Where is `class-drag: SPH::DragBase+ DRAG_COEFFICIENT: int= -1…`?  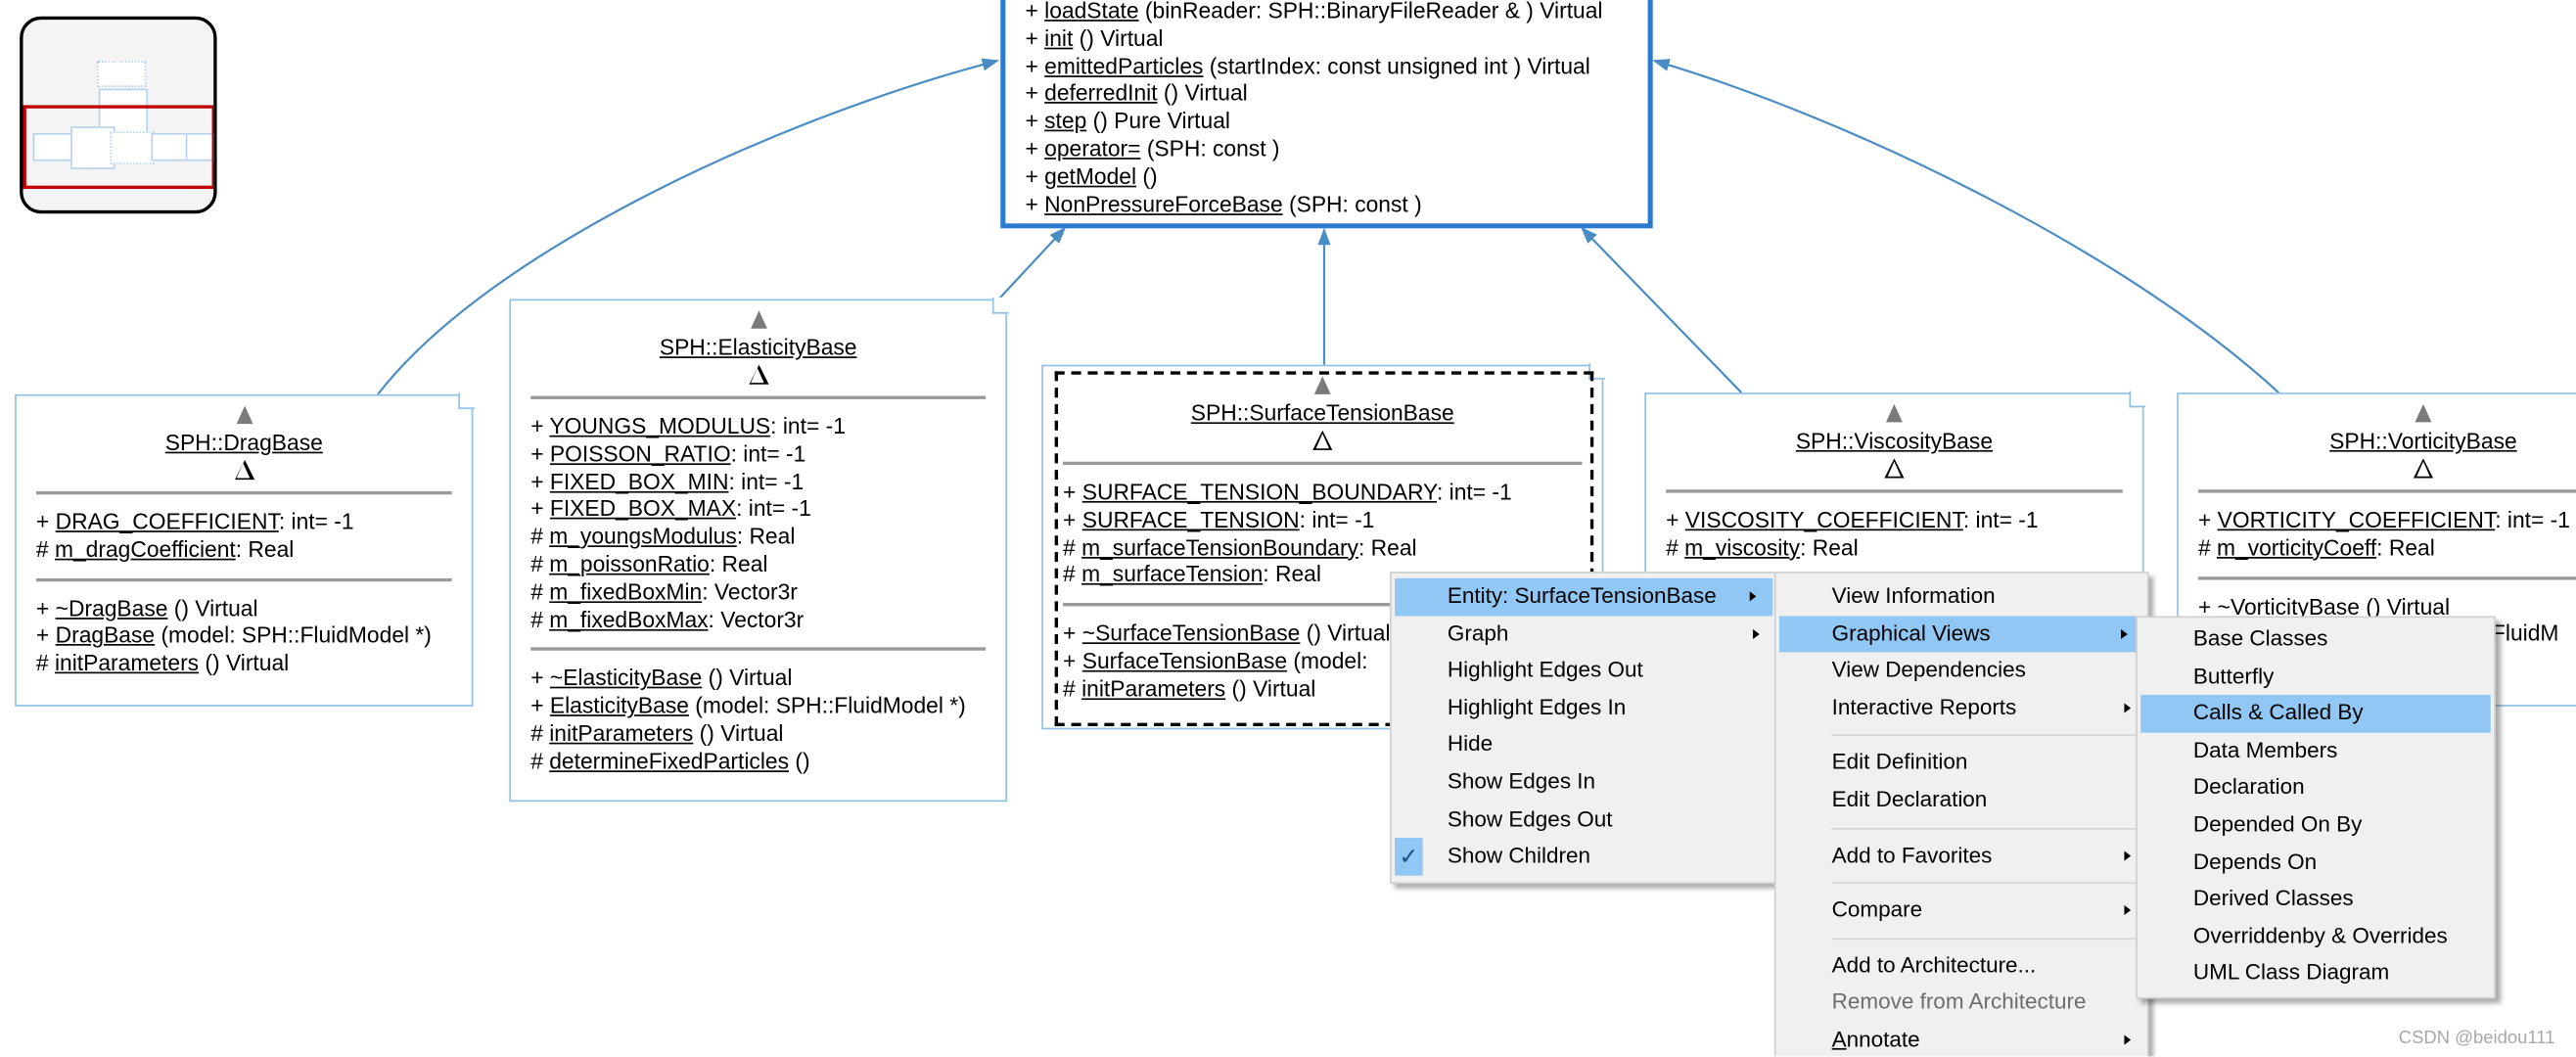
class-drag: SPH::DragBase+ DRAG_COEFFICIENT: int= -1… is located at coordinates (246, 550).